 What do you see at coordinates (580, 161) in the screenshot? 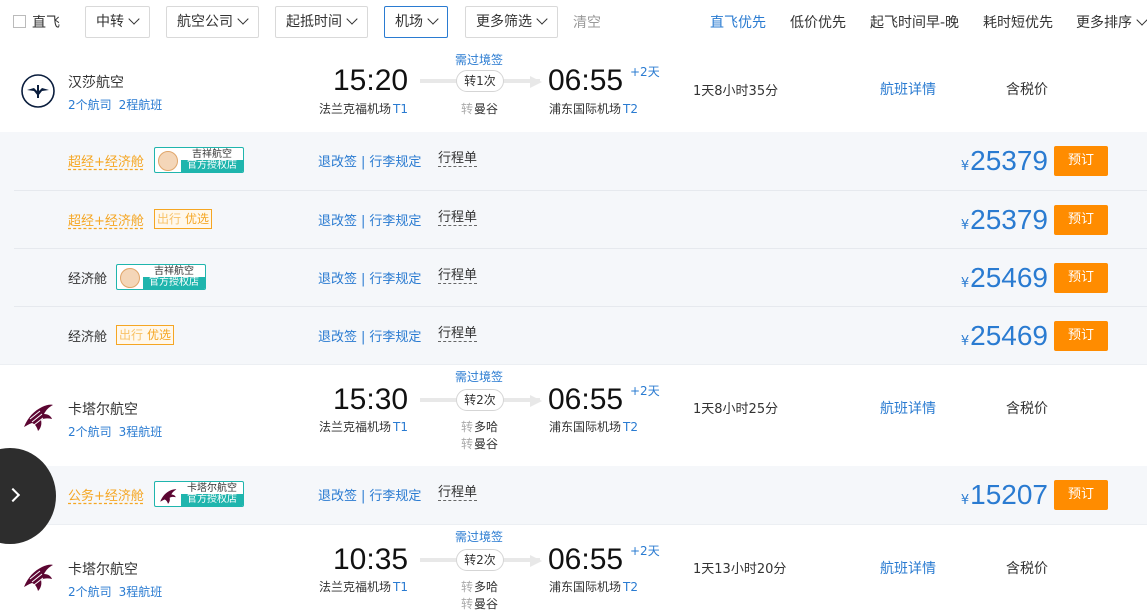
I see `fare-row: 超经+经济舱 吉祥航空 官方授权店 退改签 | 行李规定 行程单 ¥25379 预订` at bounding box center [580, 161].